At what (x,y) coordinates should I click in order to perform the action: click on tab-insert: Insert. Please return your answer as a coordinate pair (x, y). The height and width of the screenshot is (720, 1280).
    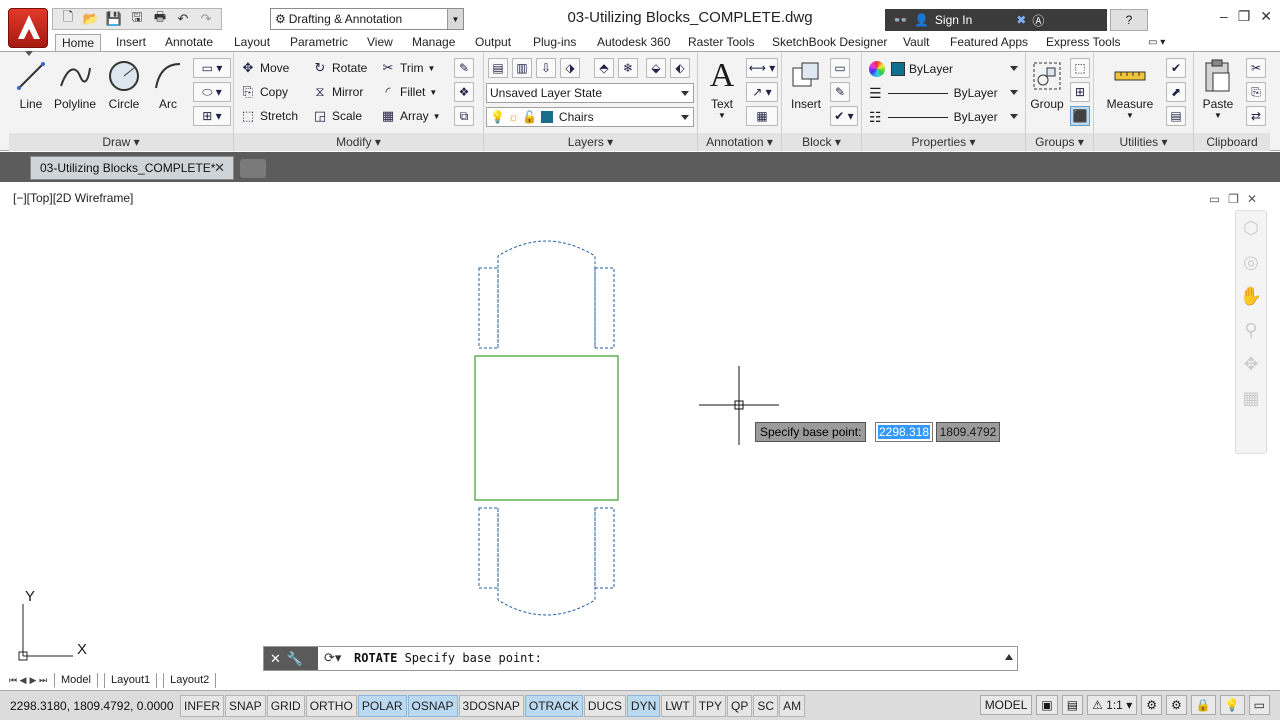
    Looking at the image, I should click on (131, 43).